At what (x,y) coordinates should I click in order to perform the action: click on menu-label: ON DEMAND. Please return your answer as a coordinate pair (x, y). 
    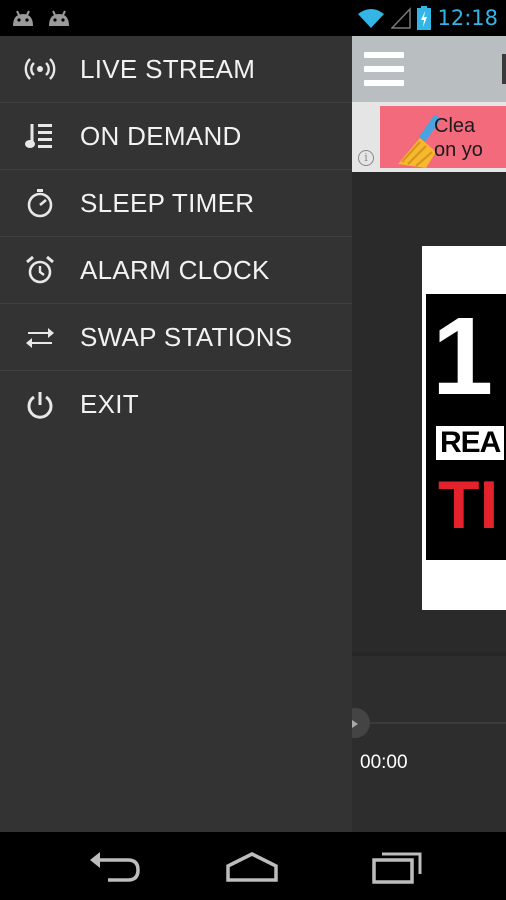
    Looking at the image, I should click on (161, 135).